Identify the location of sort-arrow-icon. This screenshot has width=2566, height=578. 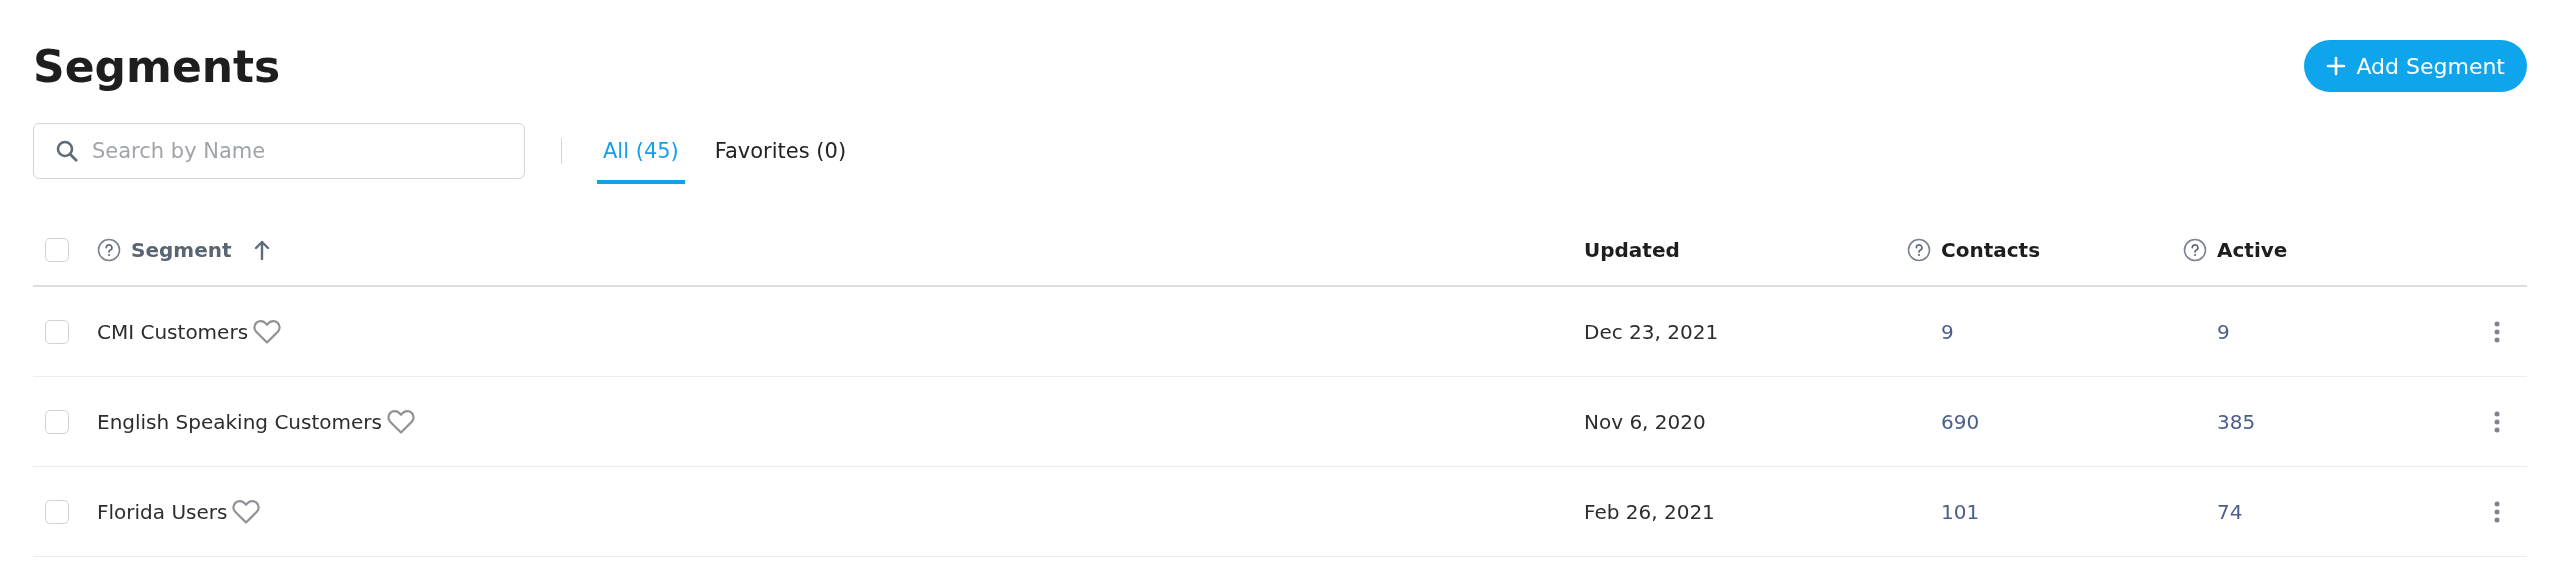
(261, 250).